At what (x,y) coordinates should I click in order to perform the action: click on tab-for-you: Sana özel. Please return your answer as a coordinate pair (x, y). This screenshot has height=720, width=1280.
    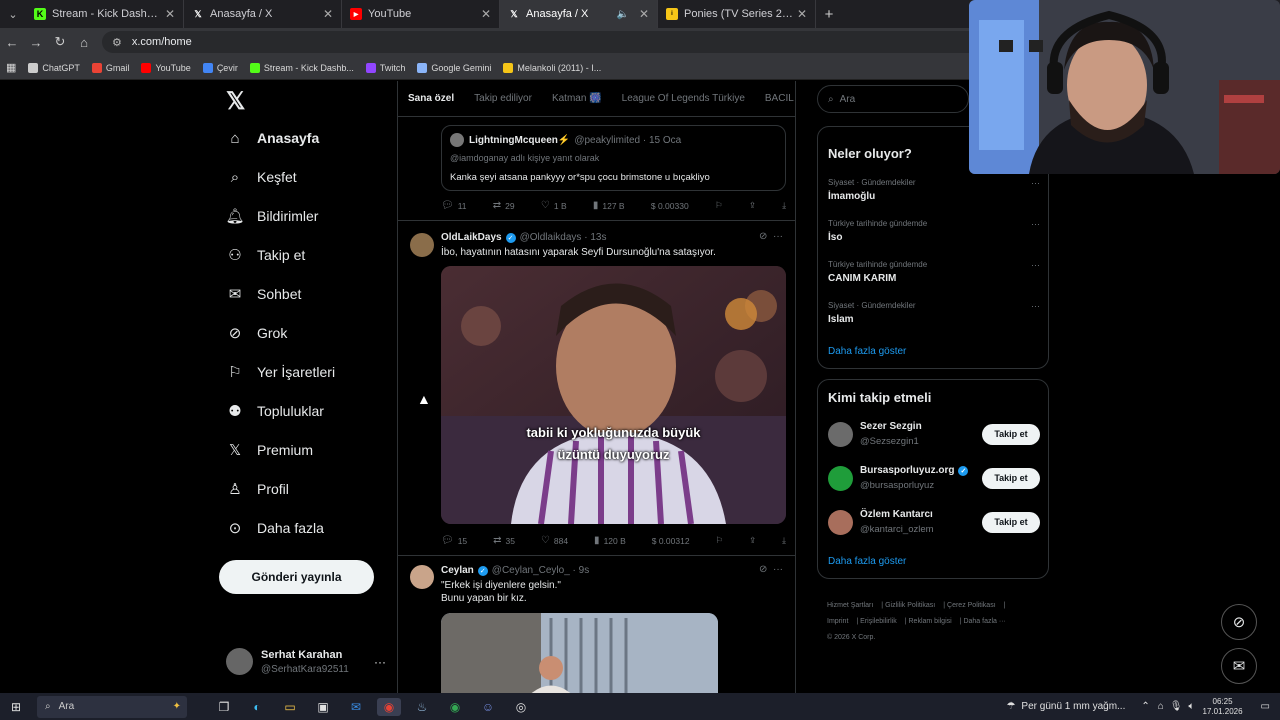
    Looking at the image, I should click on (431, 98).